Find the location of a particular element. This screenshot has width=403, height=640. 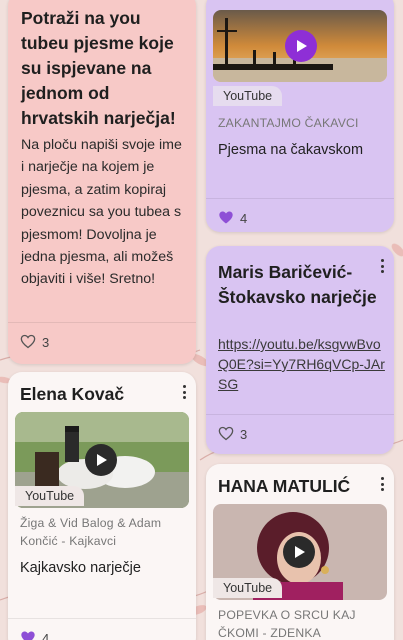

video-source: ZAKANTAJMO ČAKAVCI is located at coordinates (288, 123).